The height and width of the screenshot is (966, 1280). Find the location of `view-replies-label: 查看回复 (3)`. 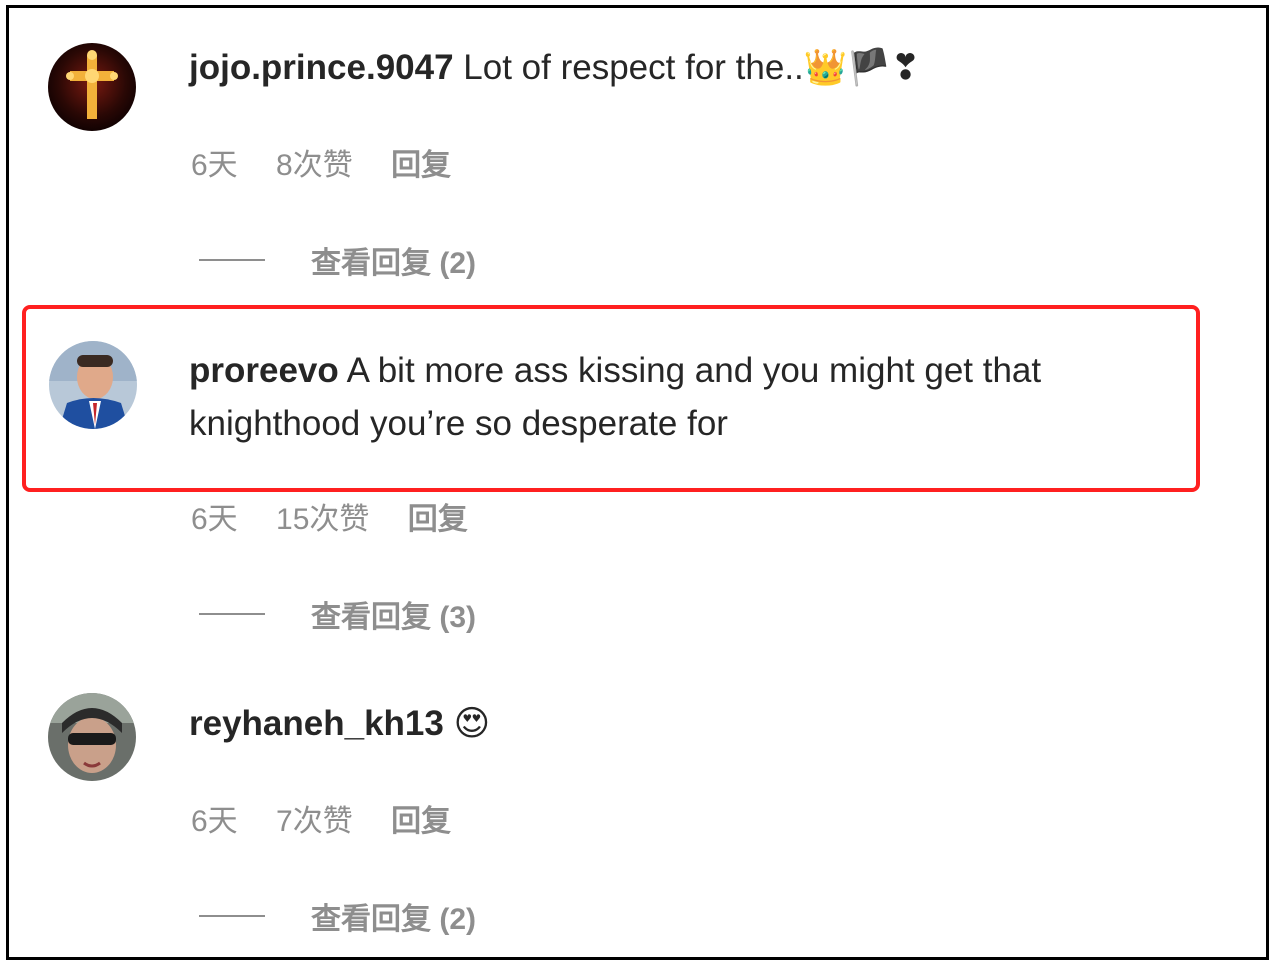

view-replies-label: 查看回复 (3) is located at coordinates (393, 617).